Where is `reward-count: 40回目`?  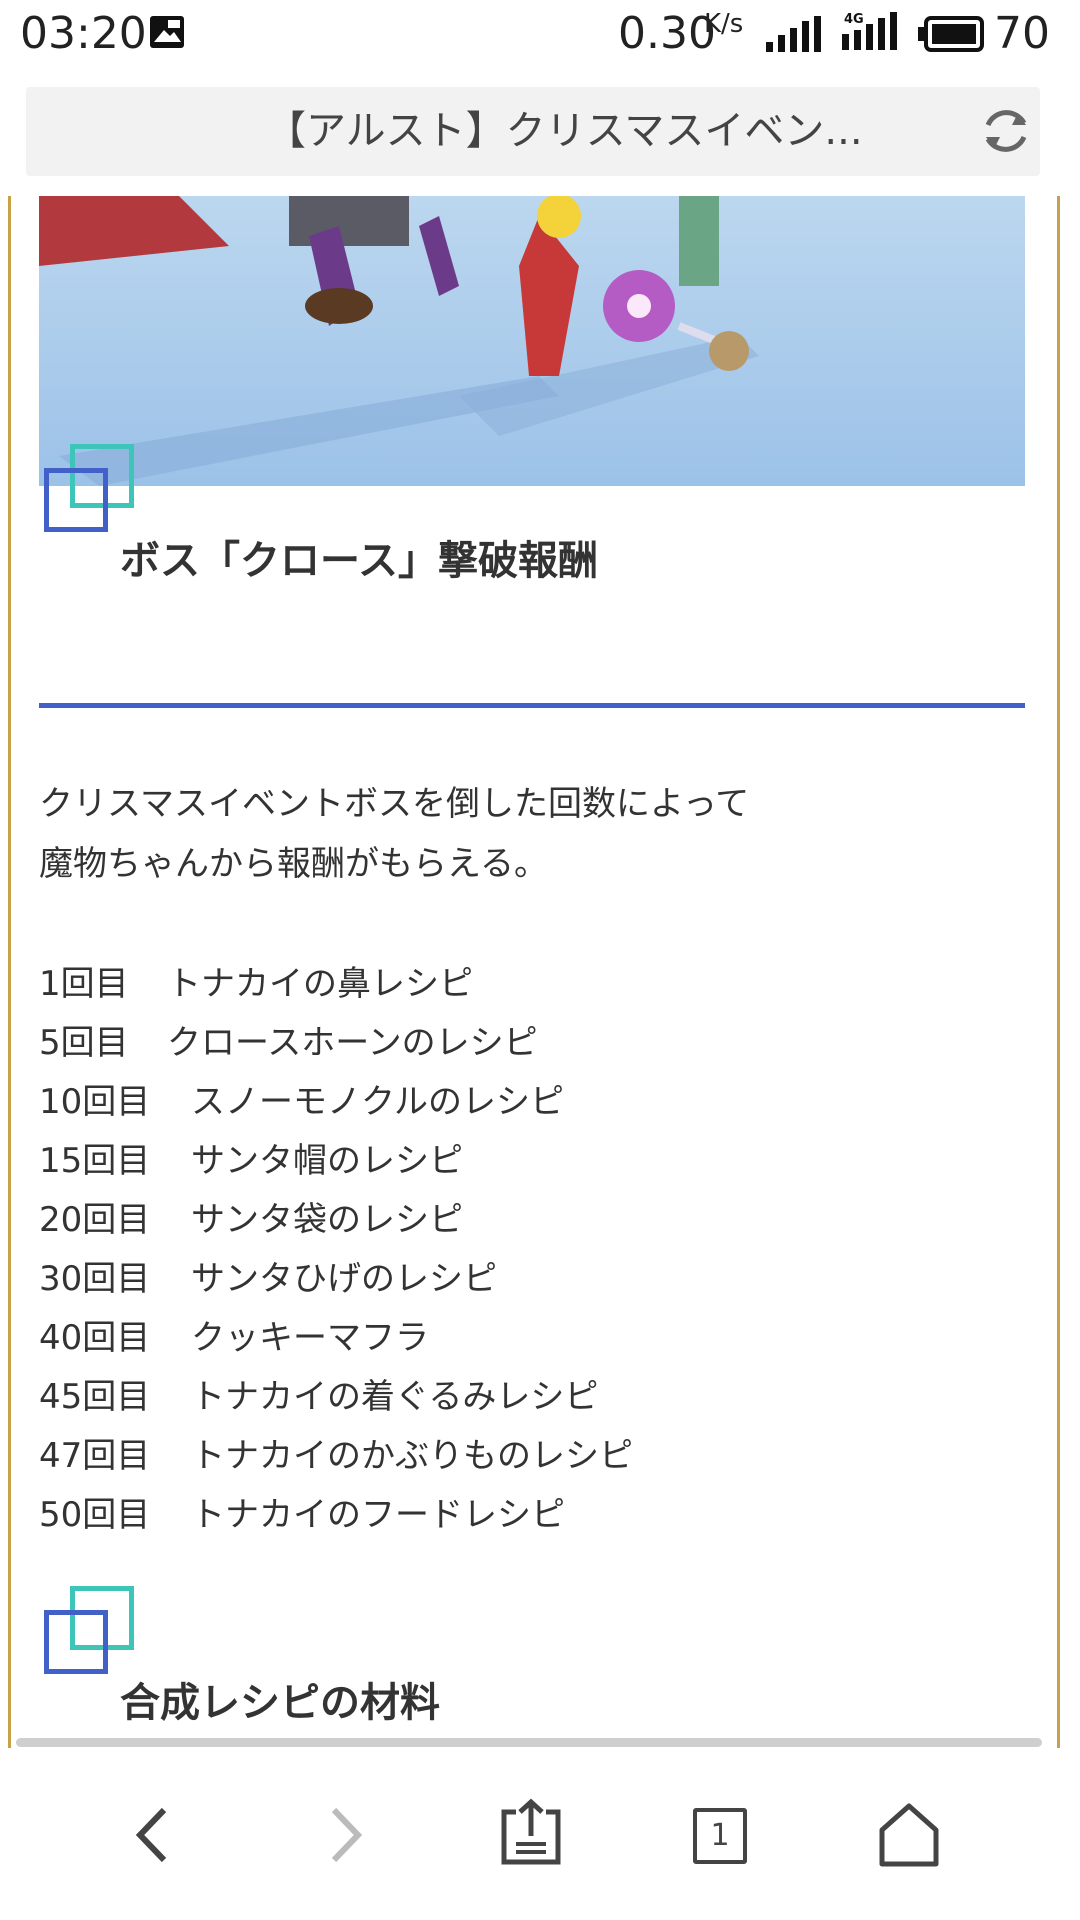
reward-count: 40回目 is located at coordinates (95, 1338).